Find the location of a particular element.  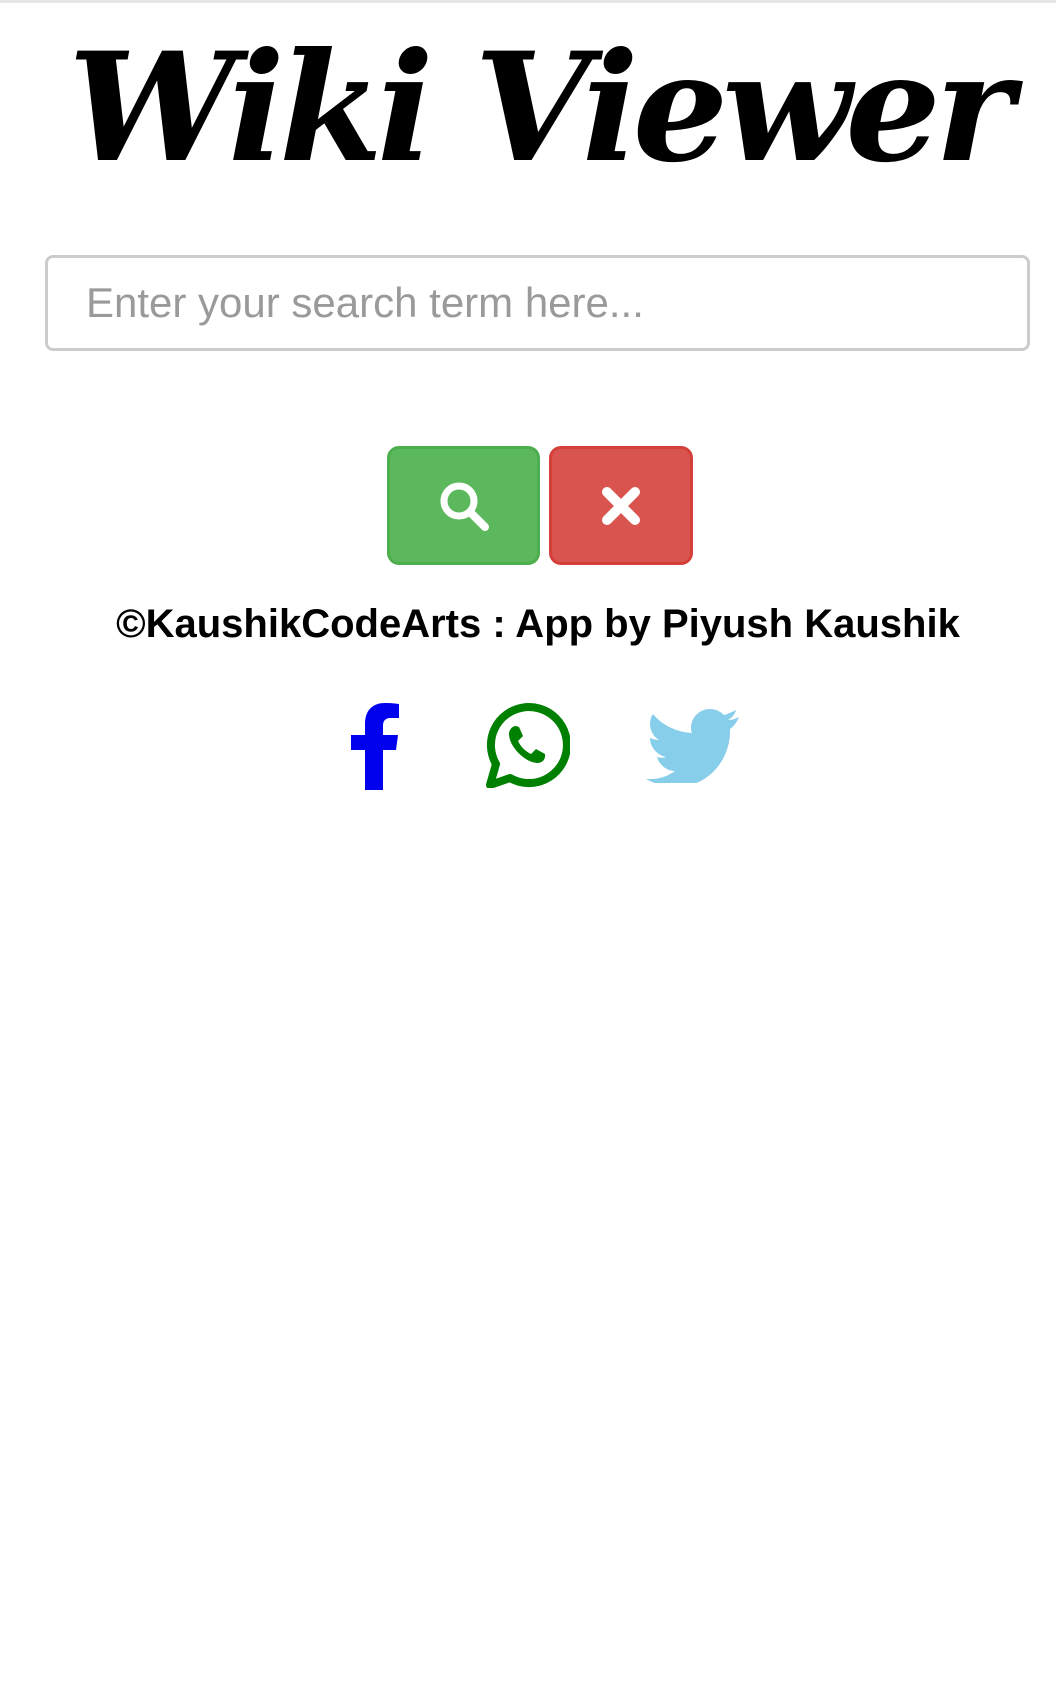

whatsapp-share-link is located at coordinates (527, 745).